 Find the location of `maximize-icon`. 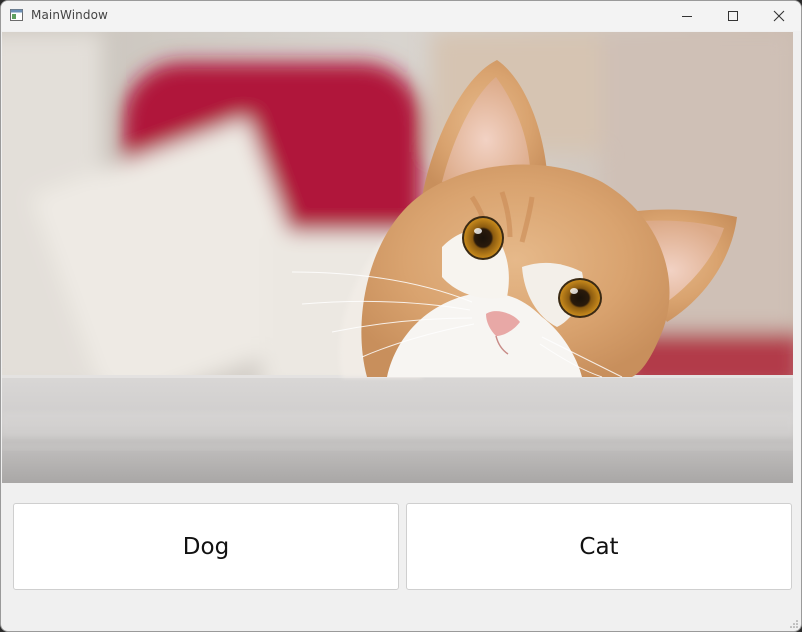

maximize-icon is located at coordinates (733, 16).